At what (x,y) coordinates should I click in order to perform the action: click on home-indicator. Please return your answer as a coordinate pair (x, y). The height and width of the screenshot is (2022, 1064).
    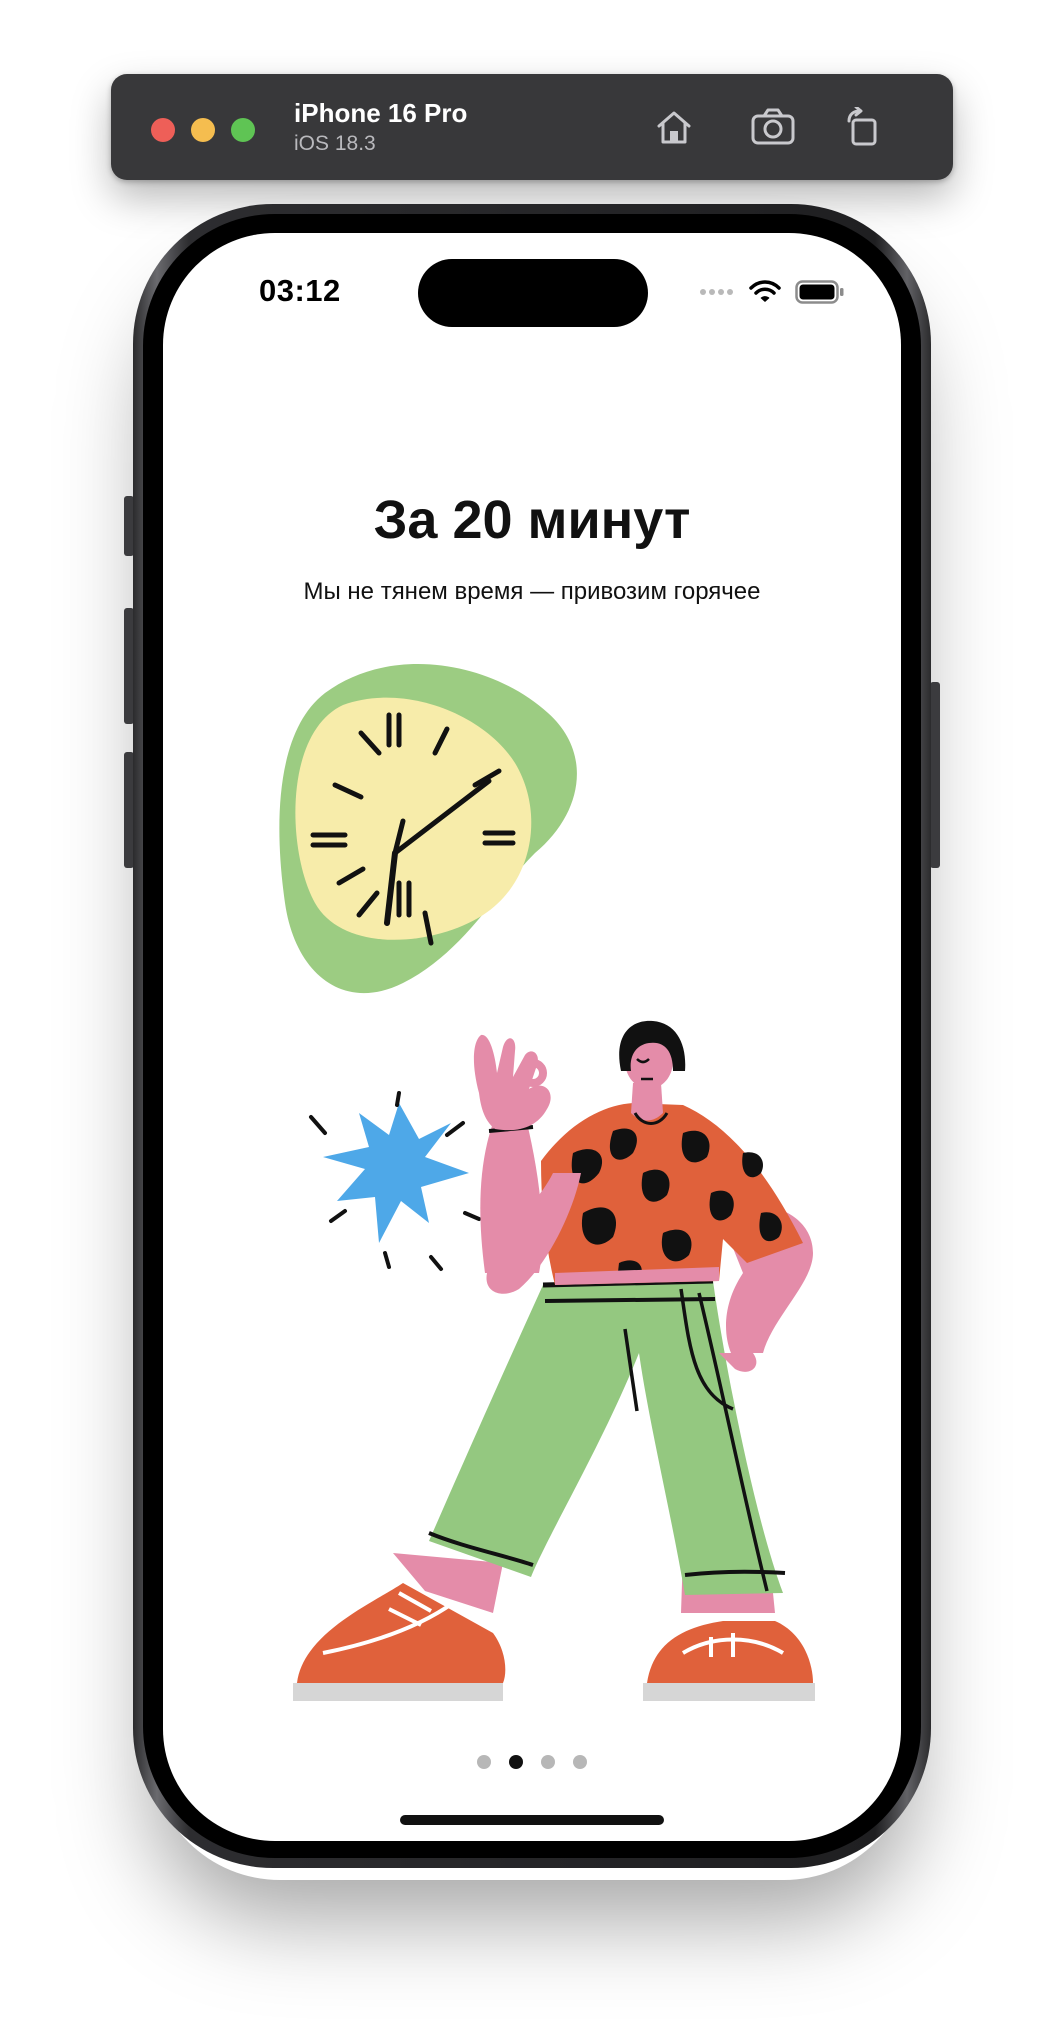
    Looking at the image, I should click on (532, 1820).